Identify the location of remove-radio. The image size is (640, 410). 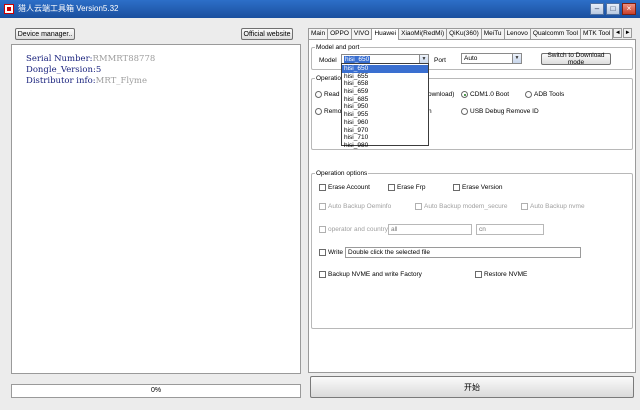
(318, 111).